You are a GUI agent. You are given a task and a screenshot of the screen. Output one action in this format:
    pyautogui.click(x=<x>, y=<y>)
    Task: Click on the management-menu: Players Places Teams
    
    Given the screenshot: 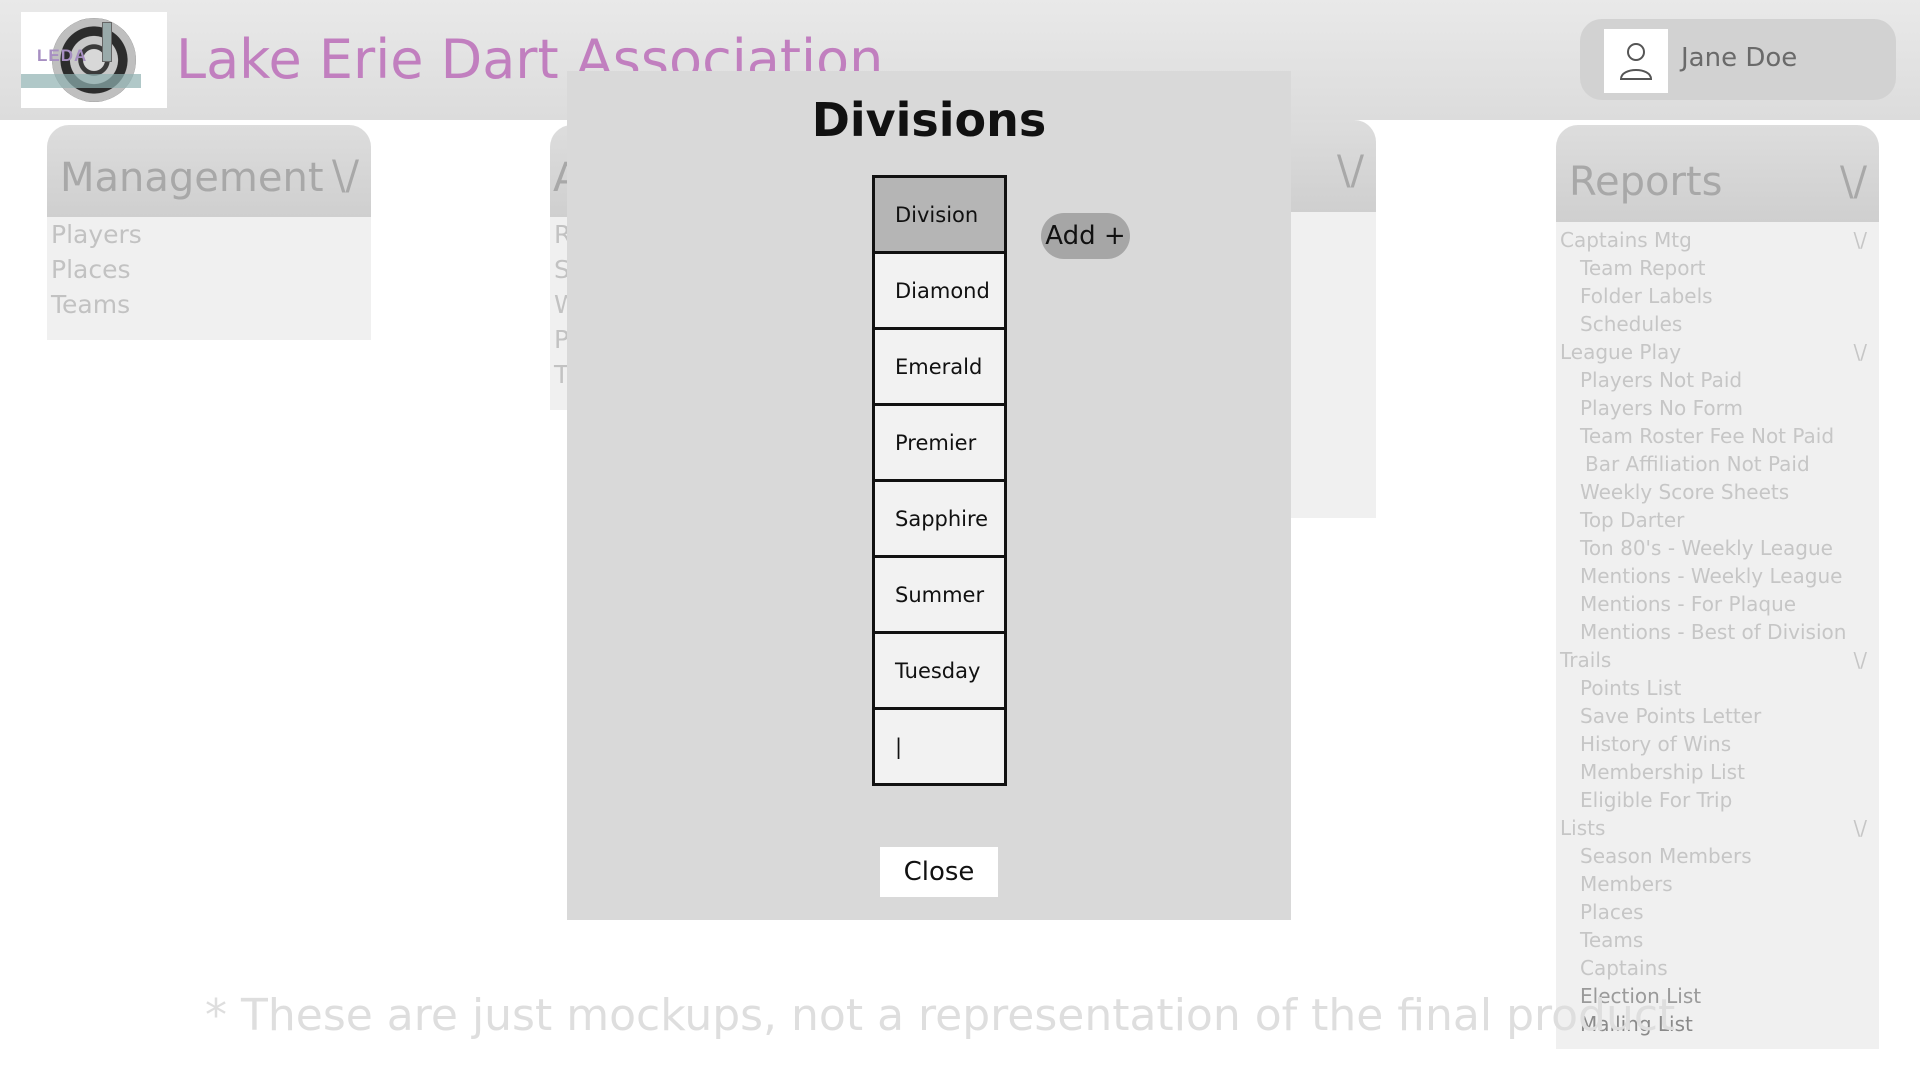 What is the action you would take?
    pyautogui.click(x=209, y=278)
    